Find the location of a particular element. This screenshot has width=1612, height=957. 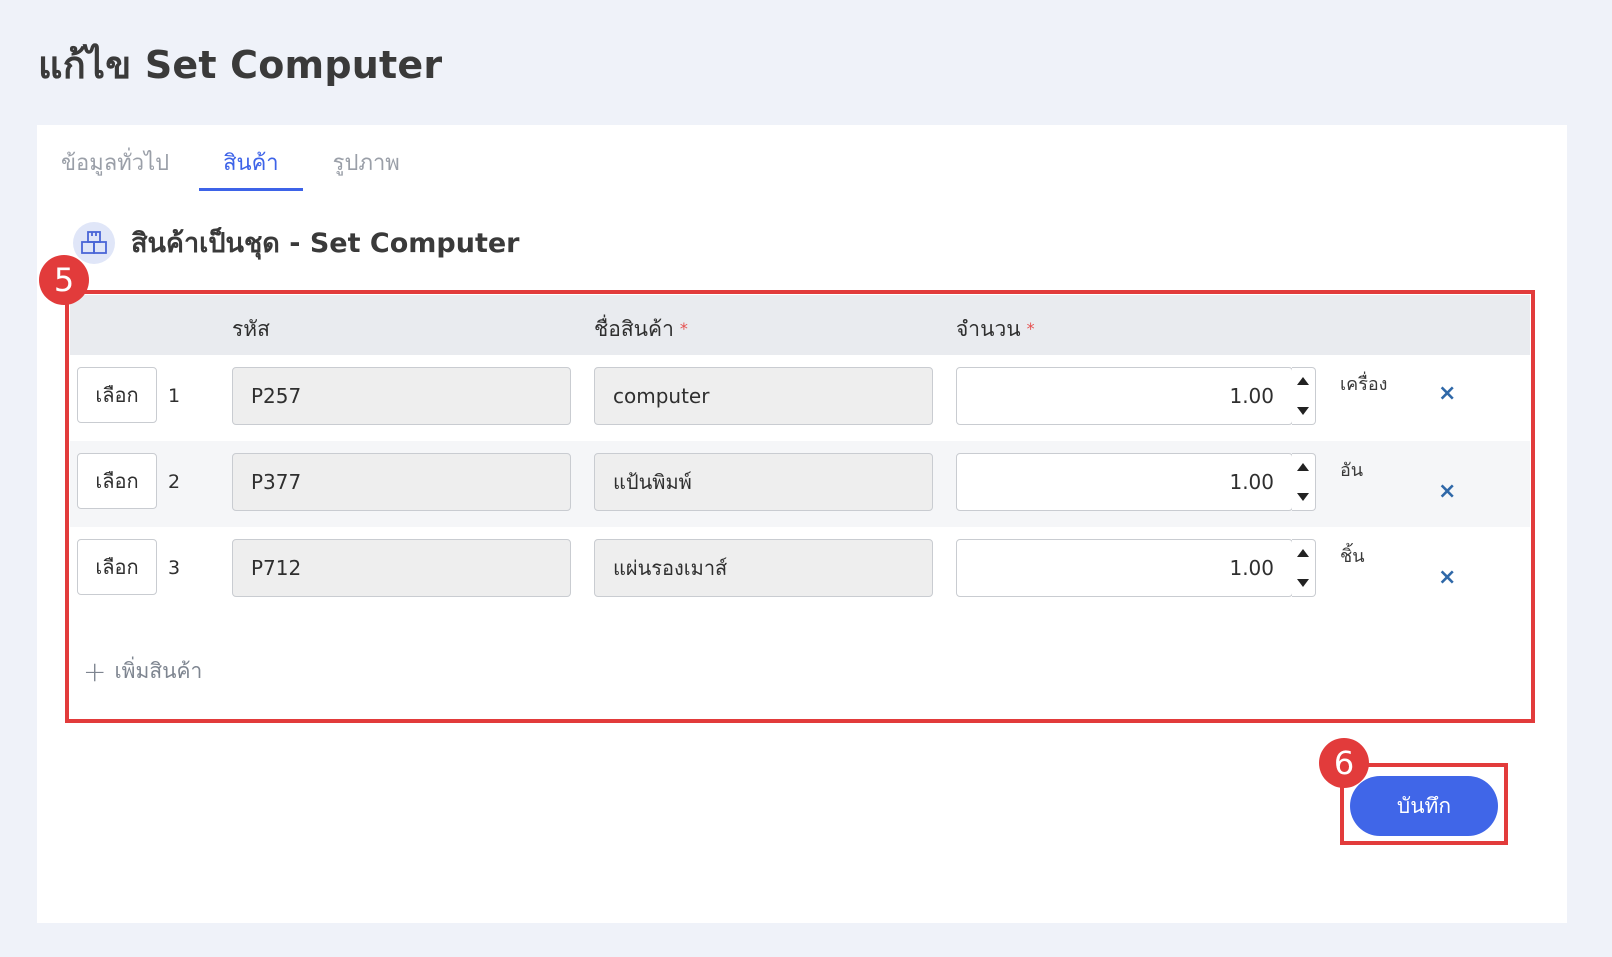

tab-images: รูปภาพ is located at coordinates (366, 165).